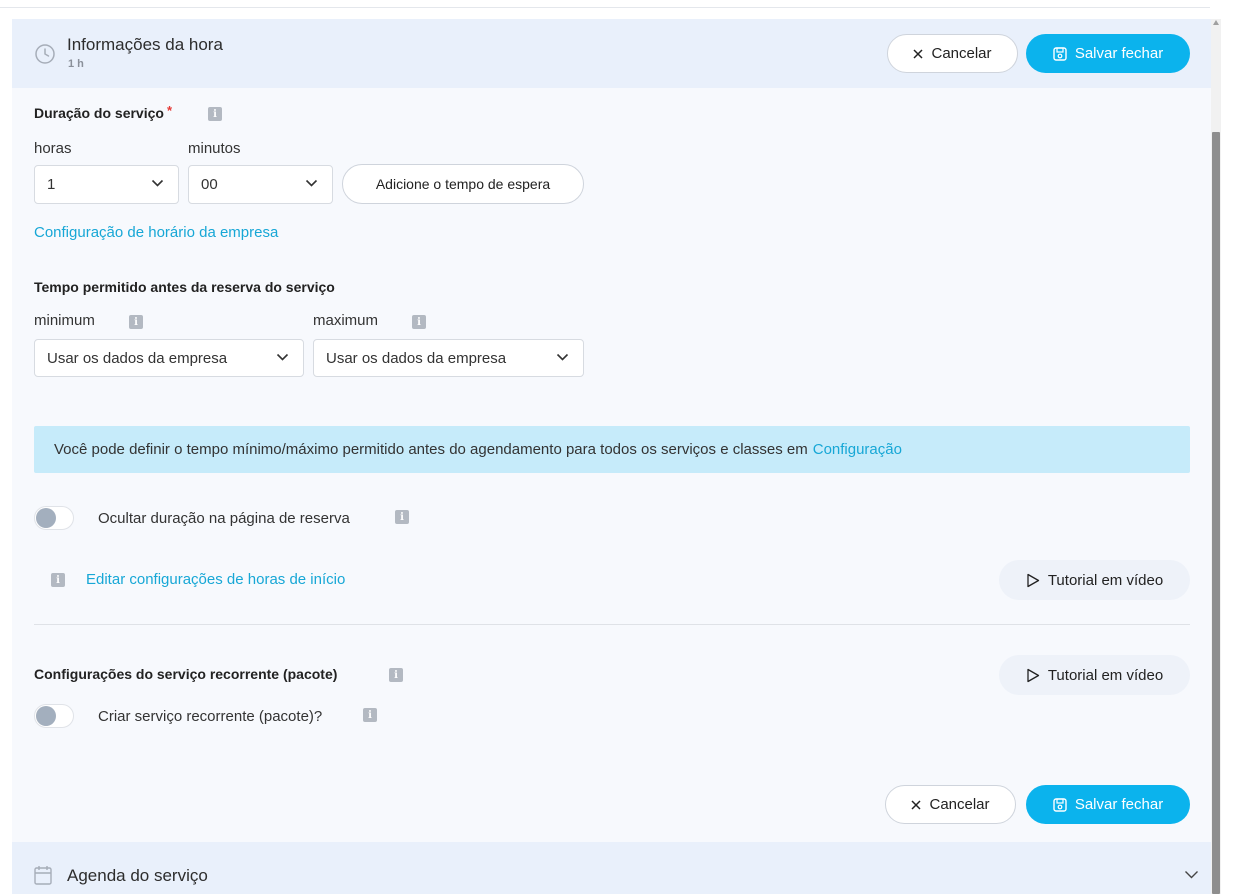  I want to click on header-cancel-label: Cancelar, so click(961, 53).